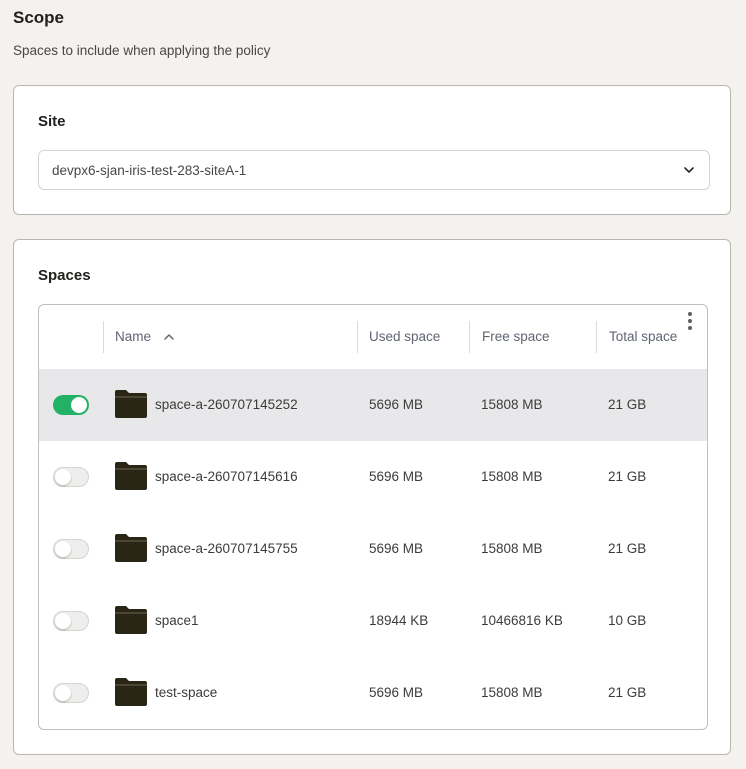 The width and height of the screenshot is (746, 769). What do you see at coordinates (374, 170) in the screenshot?
I see `site-select: devpx6-sjan-iris-test-283-siteA-1` at bounding box center [374, 170].